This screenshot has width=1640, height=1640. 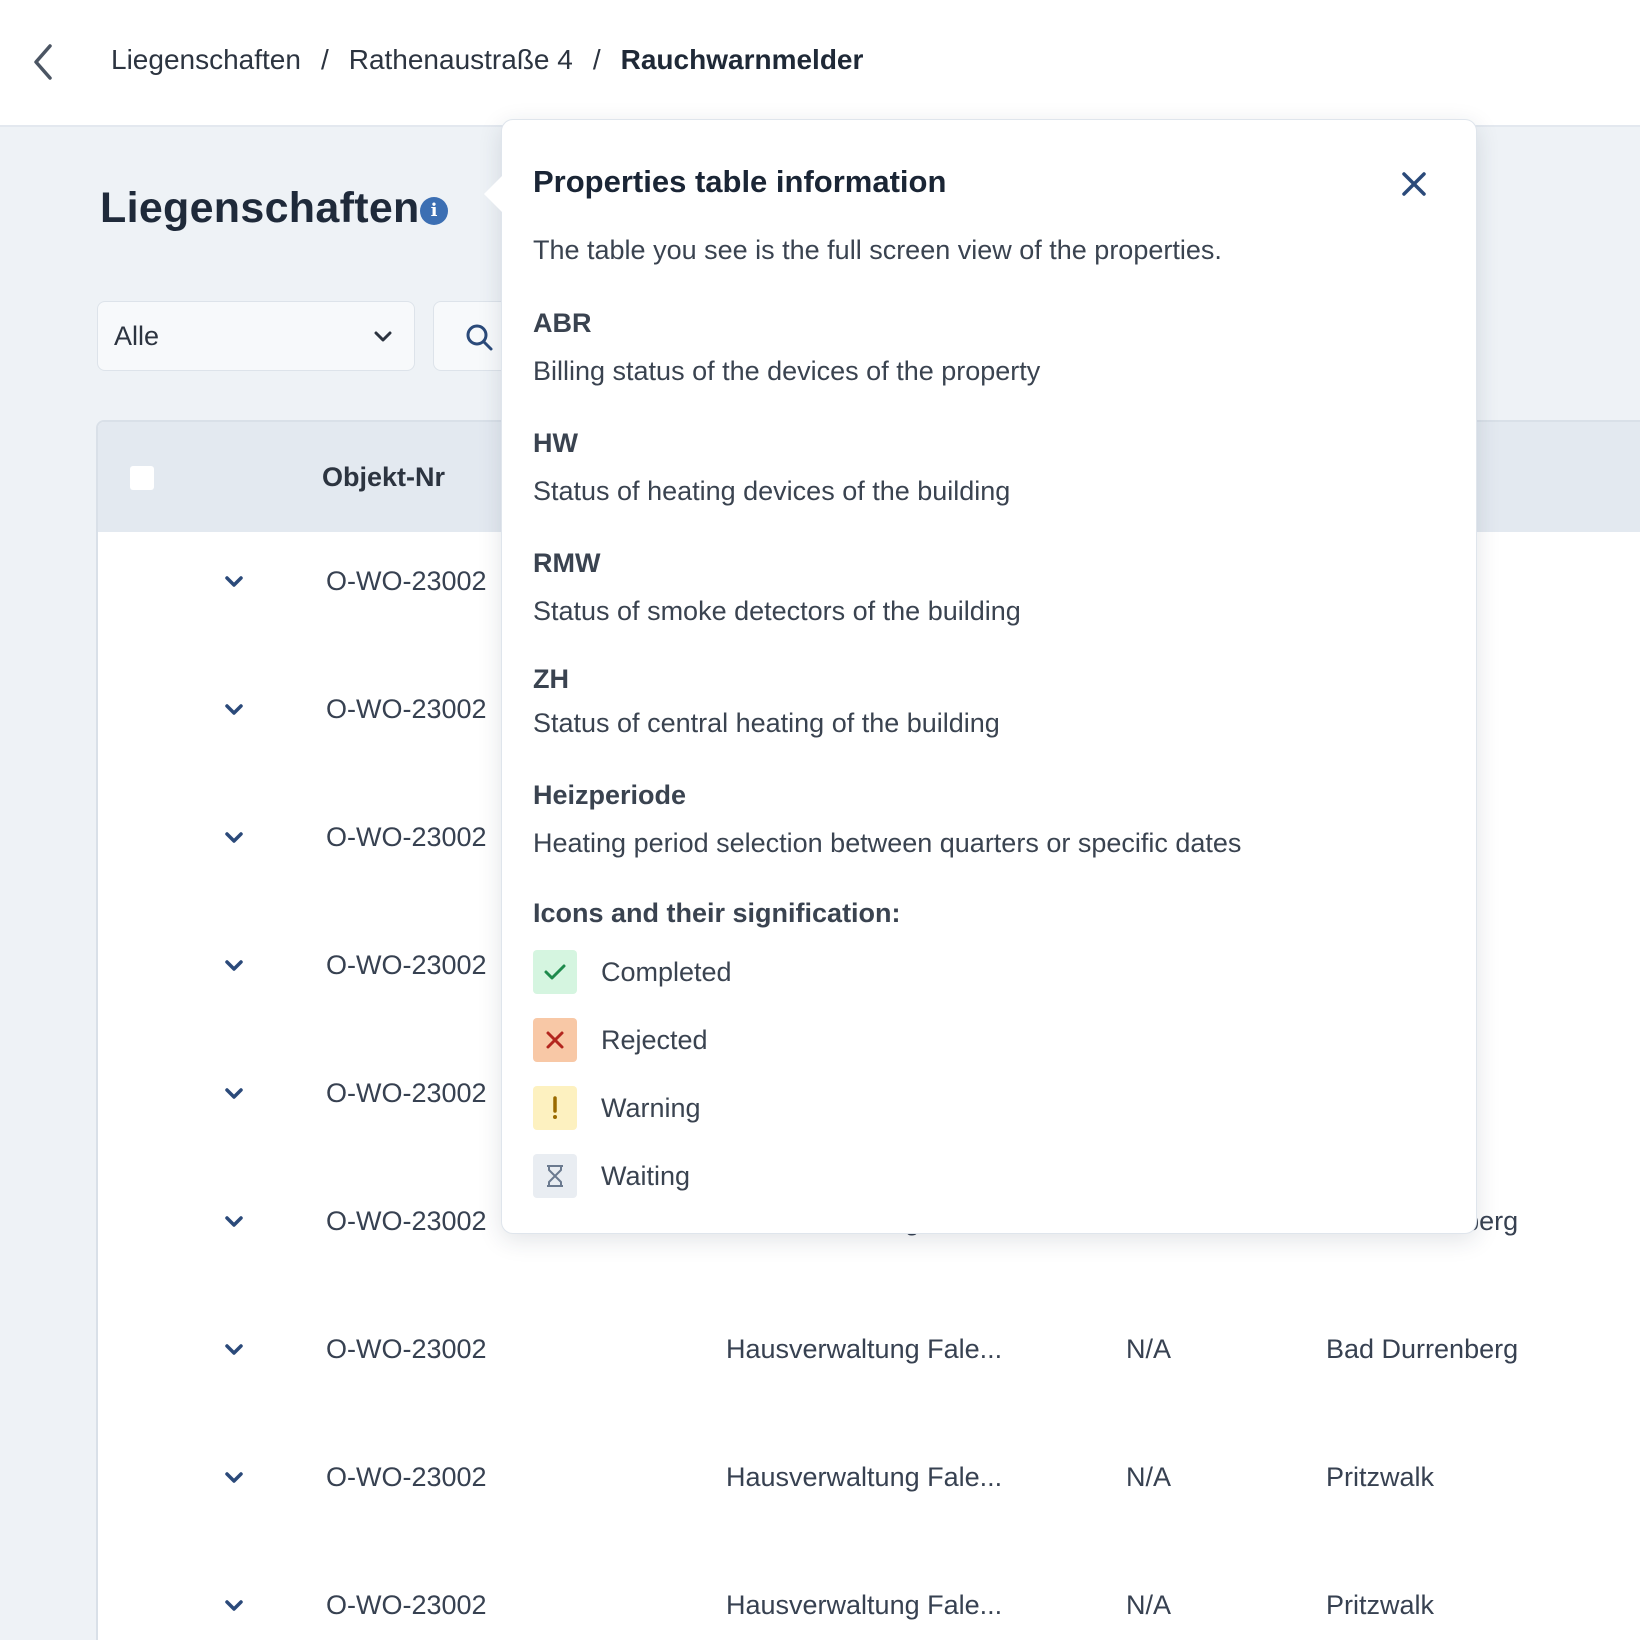 I want to click on rejected-badge, so click(x=555, y=1040).